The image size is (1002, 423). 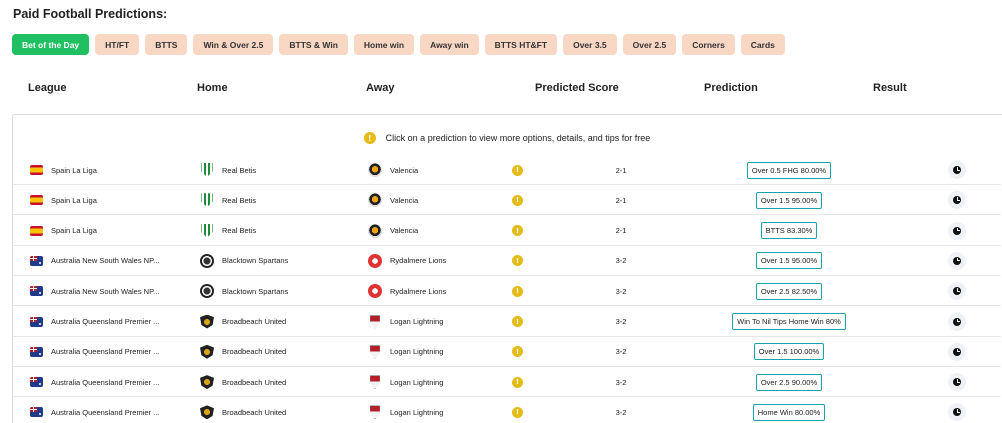 What do you see at coordinates (449, 44) in the screenshot?
I see `filter-chip-away-win: Away win` at bounding box center [449, 44].